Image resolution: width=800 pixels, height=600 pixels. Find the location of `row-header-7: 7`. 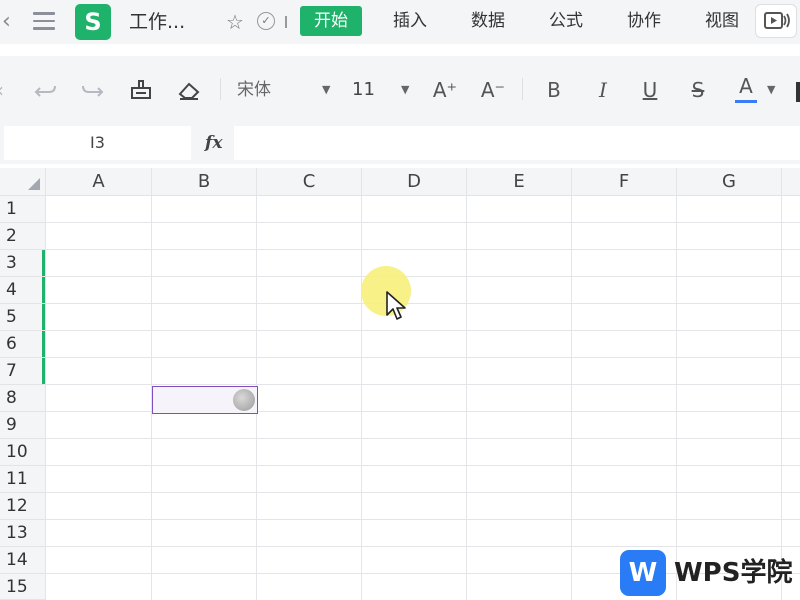

row-header-7: 7 is located at coordinates (23, 371).